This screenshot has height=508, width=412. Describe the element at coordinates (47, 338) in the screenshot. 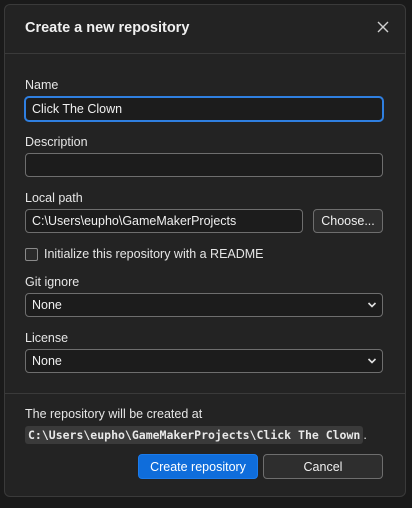

I see `license-label: License` at that location.